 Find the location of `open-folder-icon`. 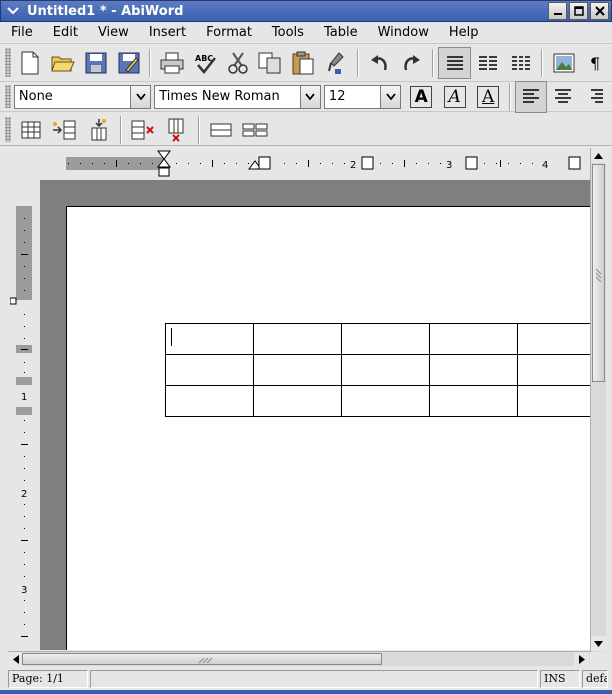

open-folder-icon is located at coordinates (63, 63).